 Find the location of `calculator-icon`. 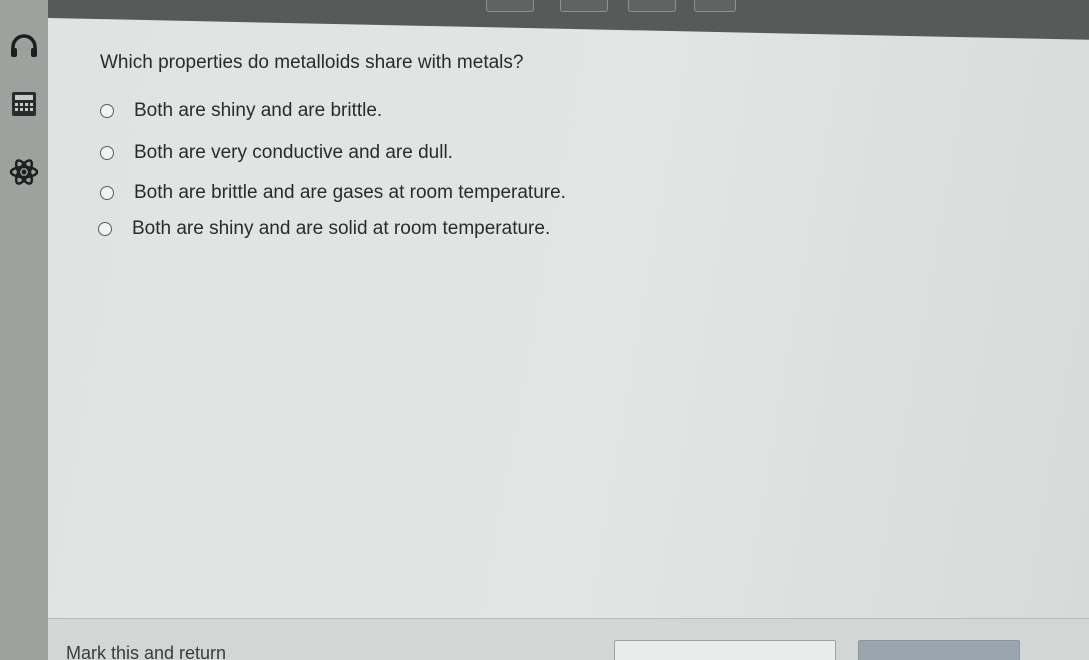

calculator-icon is located at coordinates (24, 104).